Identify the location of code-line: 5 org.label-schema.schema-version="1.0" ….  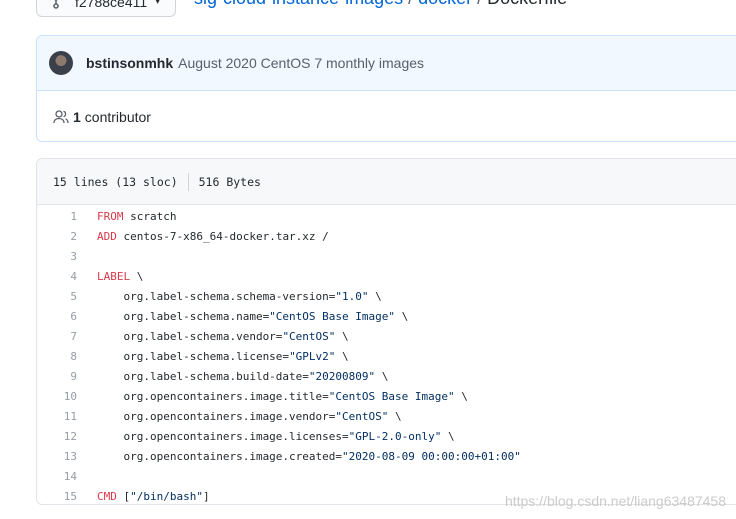
(386, 296).